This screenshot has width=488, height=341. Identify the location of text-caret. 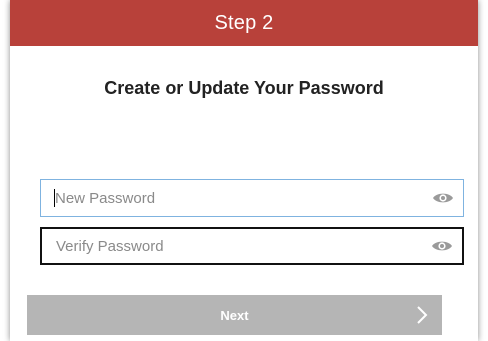
(54, 198).